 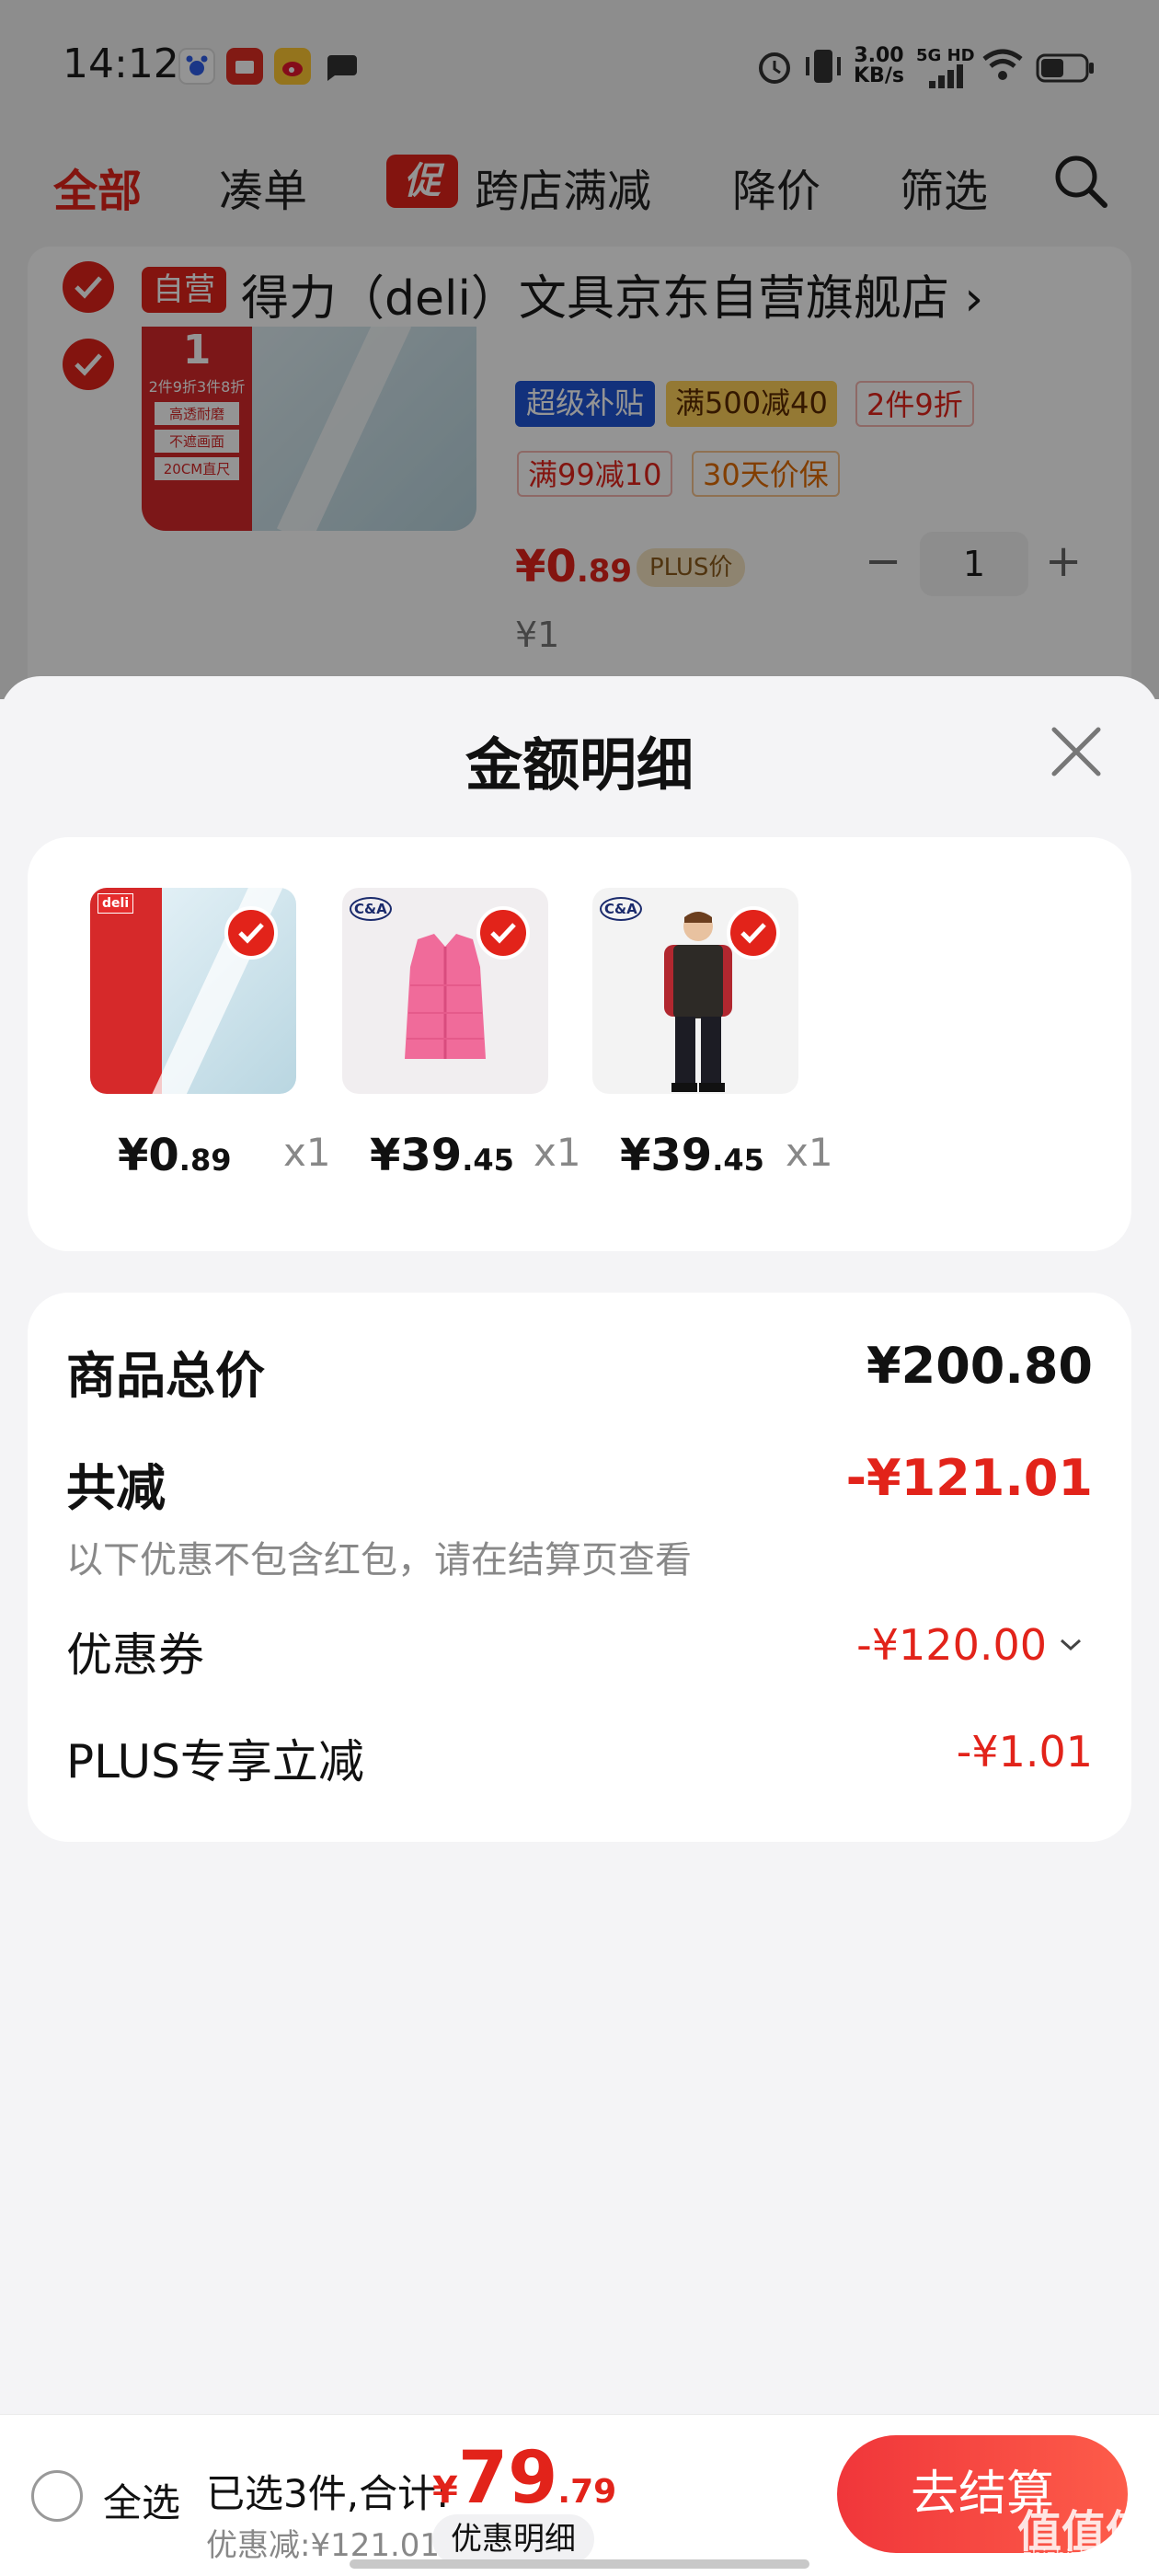 What do you see at coordinates (416, 1155) in the screenshot?
I see `item-2-price-int: ¥39` at bounding box center [416, 1155].